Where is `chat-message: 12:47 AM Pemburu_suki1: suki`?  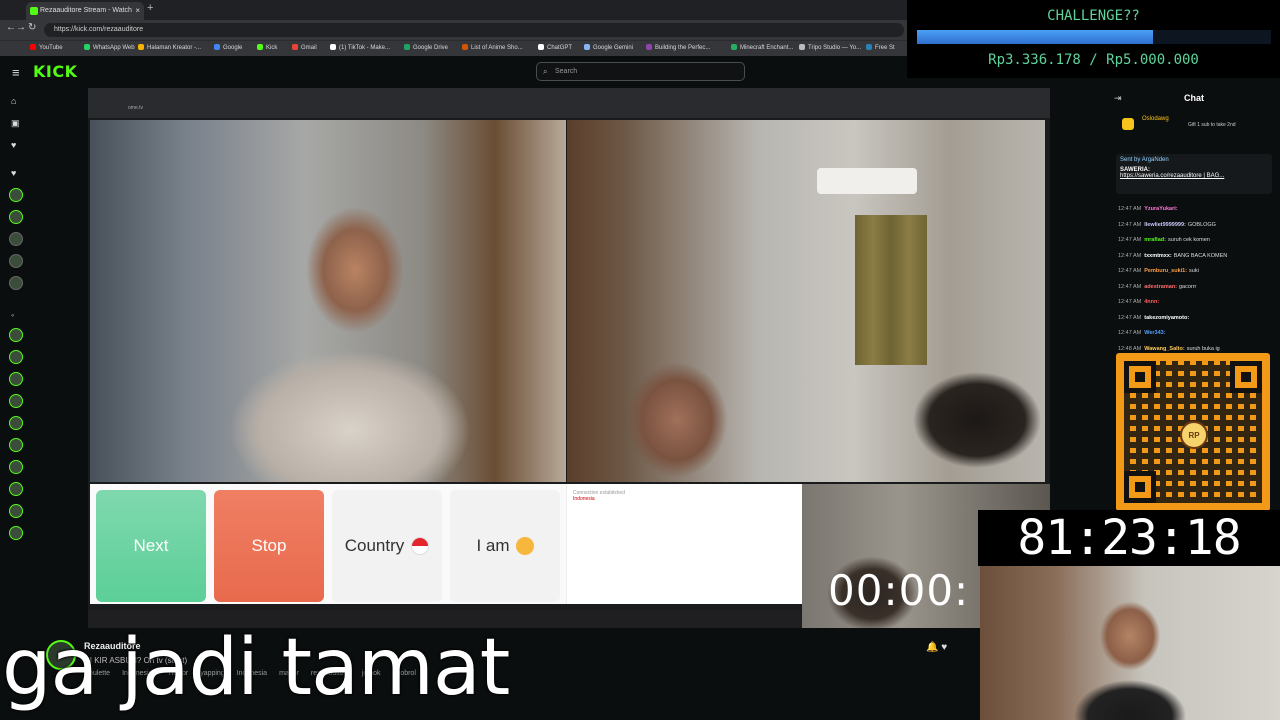 chat-message: 12:47 AM Pemburu_suki1: suki is located at coordinates (1158, 271).